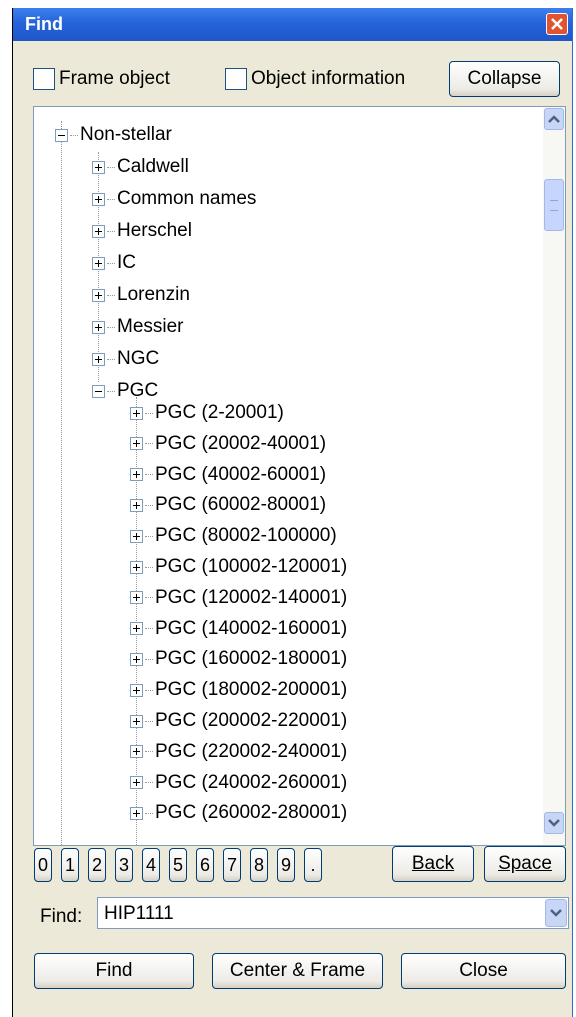  I want to click on find-label: Find:, so click(61, 916).